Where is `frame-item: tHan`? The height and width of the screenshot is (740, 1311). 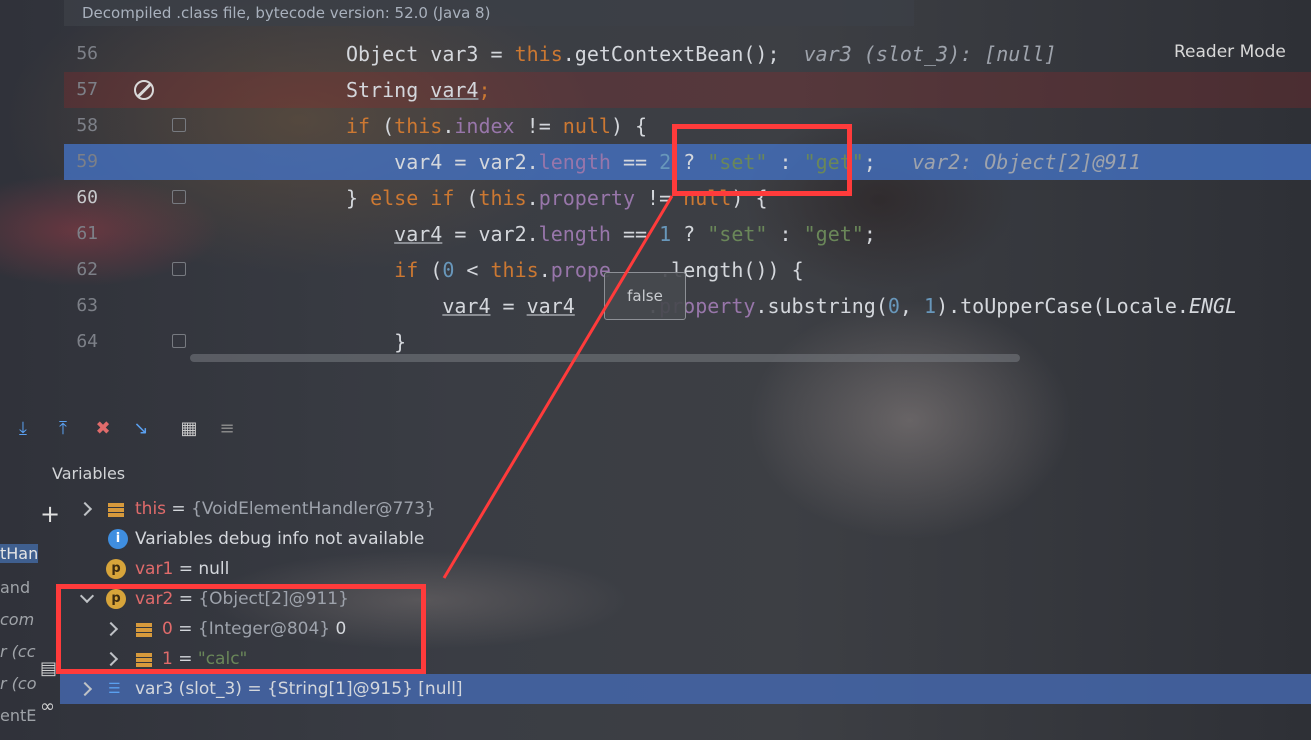
frame-item: tHan is located at coordinates (19, 553).